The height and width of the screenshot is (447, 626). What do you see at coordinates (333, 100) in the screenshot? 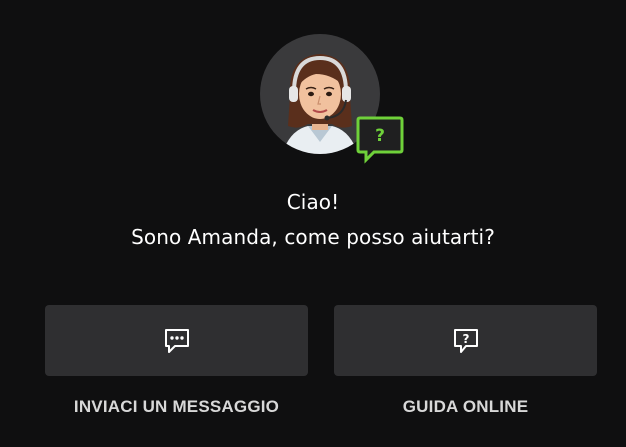
I see `assistant-avatar-group: ?` at bounding box center [333, 100].